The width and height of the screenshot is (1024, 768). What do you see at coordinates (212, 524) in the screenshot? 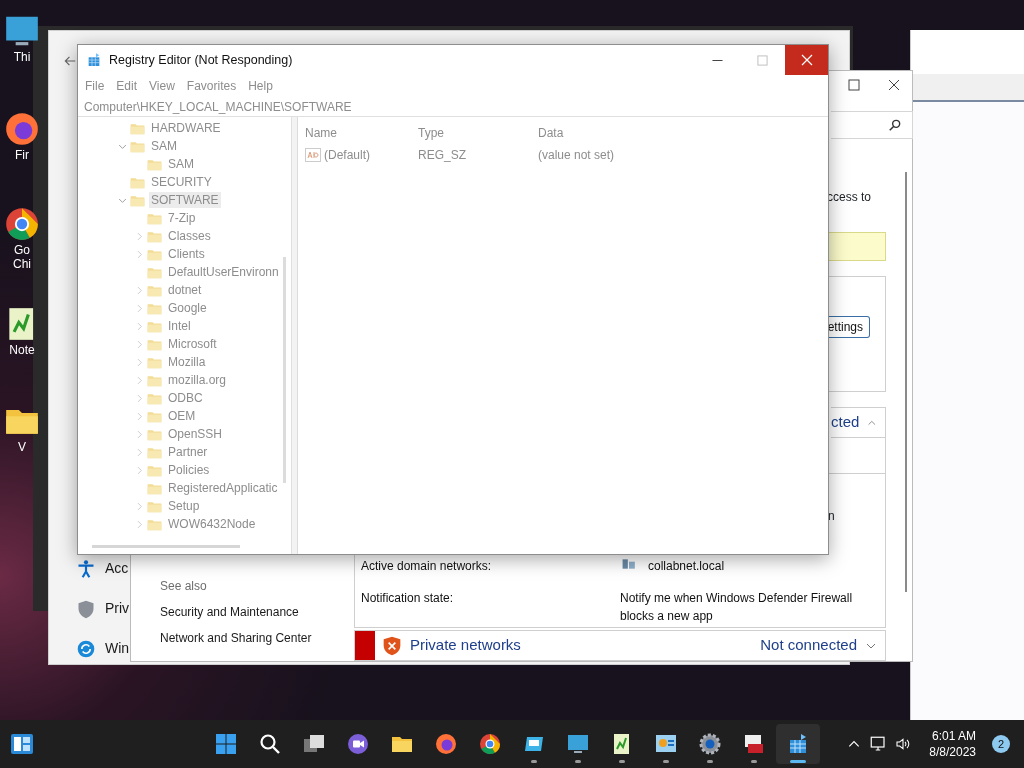
I see `tree-item: WOW6432Node` at bounding box center [212, 524].